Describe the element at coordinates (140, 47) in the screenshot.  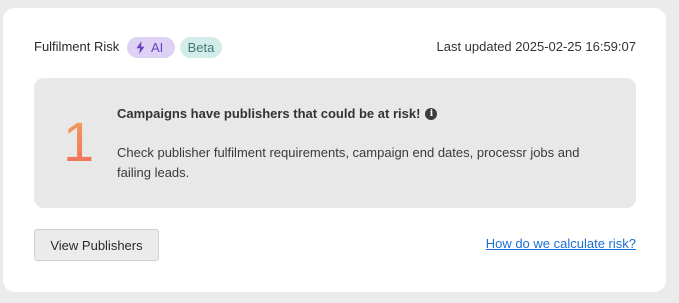
I see `lightning-bolt-icon` at that location.